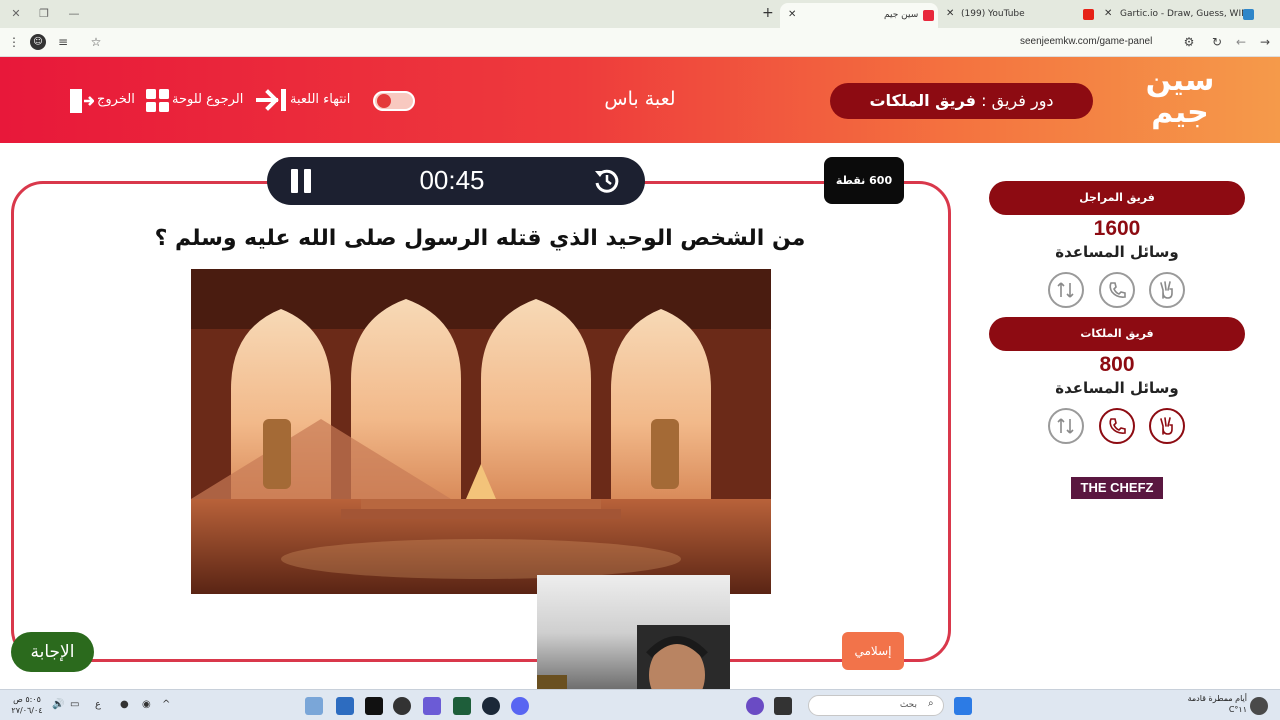 The height and width of the screenshot is (720, 1280). Describe the element at coordinates (876, 705) in the screenshot. I see `taskbar-search: بحث` at that location.